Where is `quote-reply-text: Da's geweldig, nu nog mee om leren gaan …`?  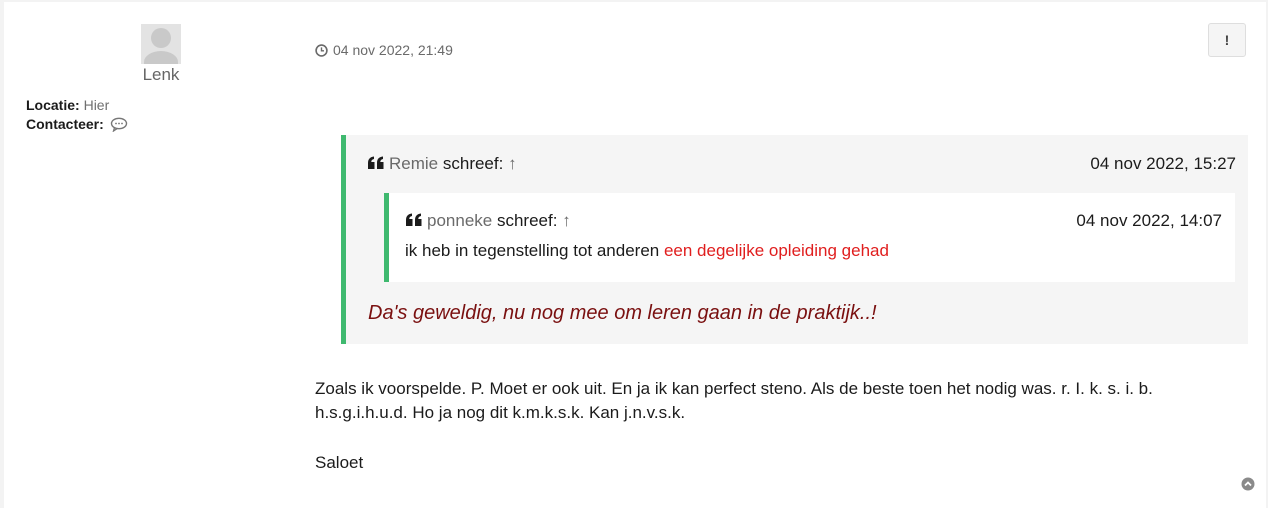
quote-reply-text: Da's geweldig, nu nog mee om leren gaan … is located at coordinates (622, 313).